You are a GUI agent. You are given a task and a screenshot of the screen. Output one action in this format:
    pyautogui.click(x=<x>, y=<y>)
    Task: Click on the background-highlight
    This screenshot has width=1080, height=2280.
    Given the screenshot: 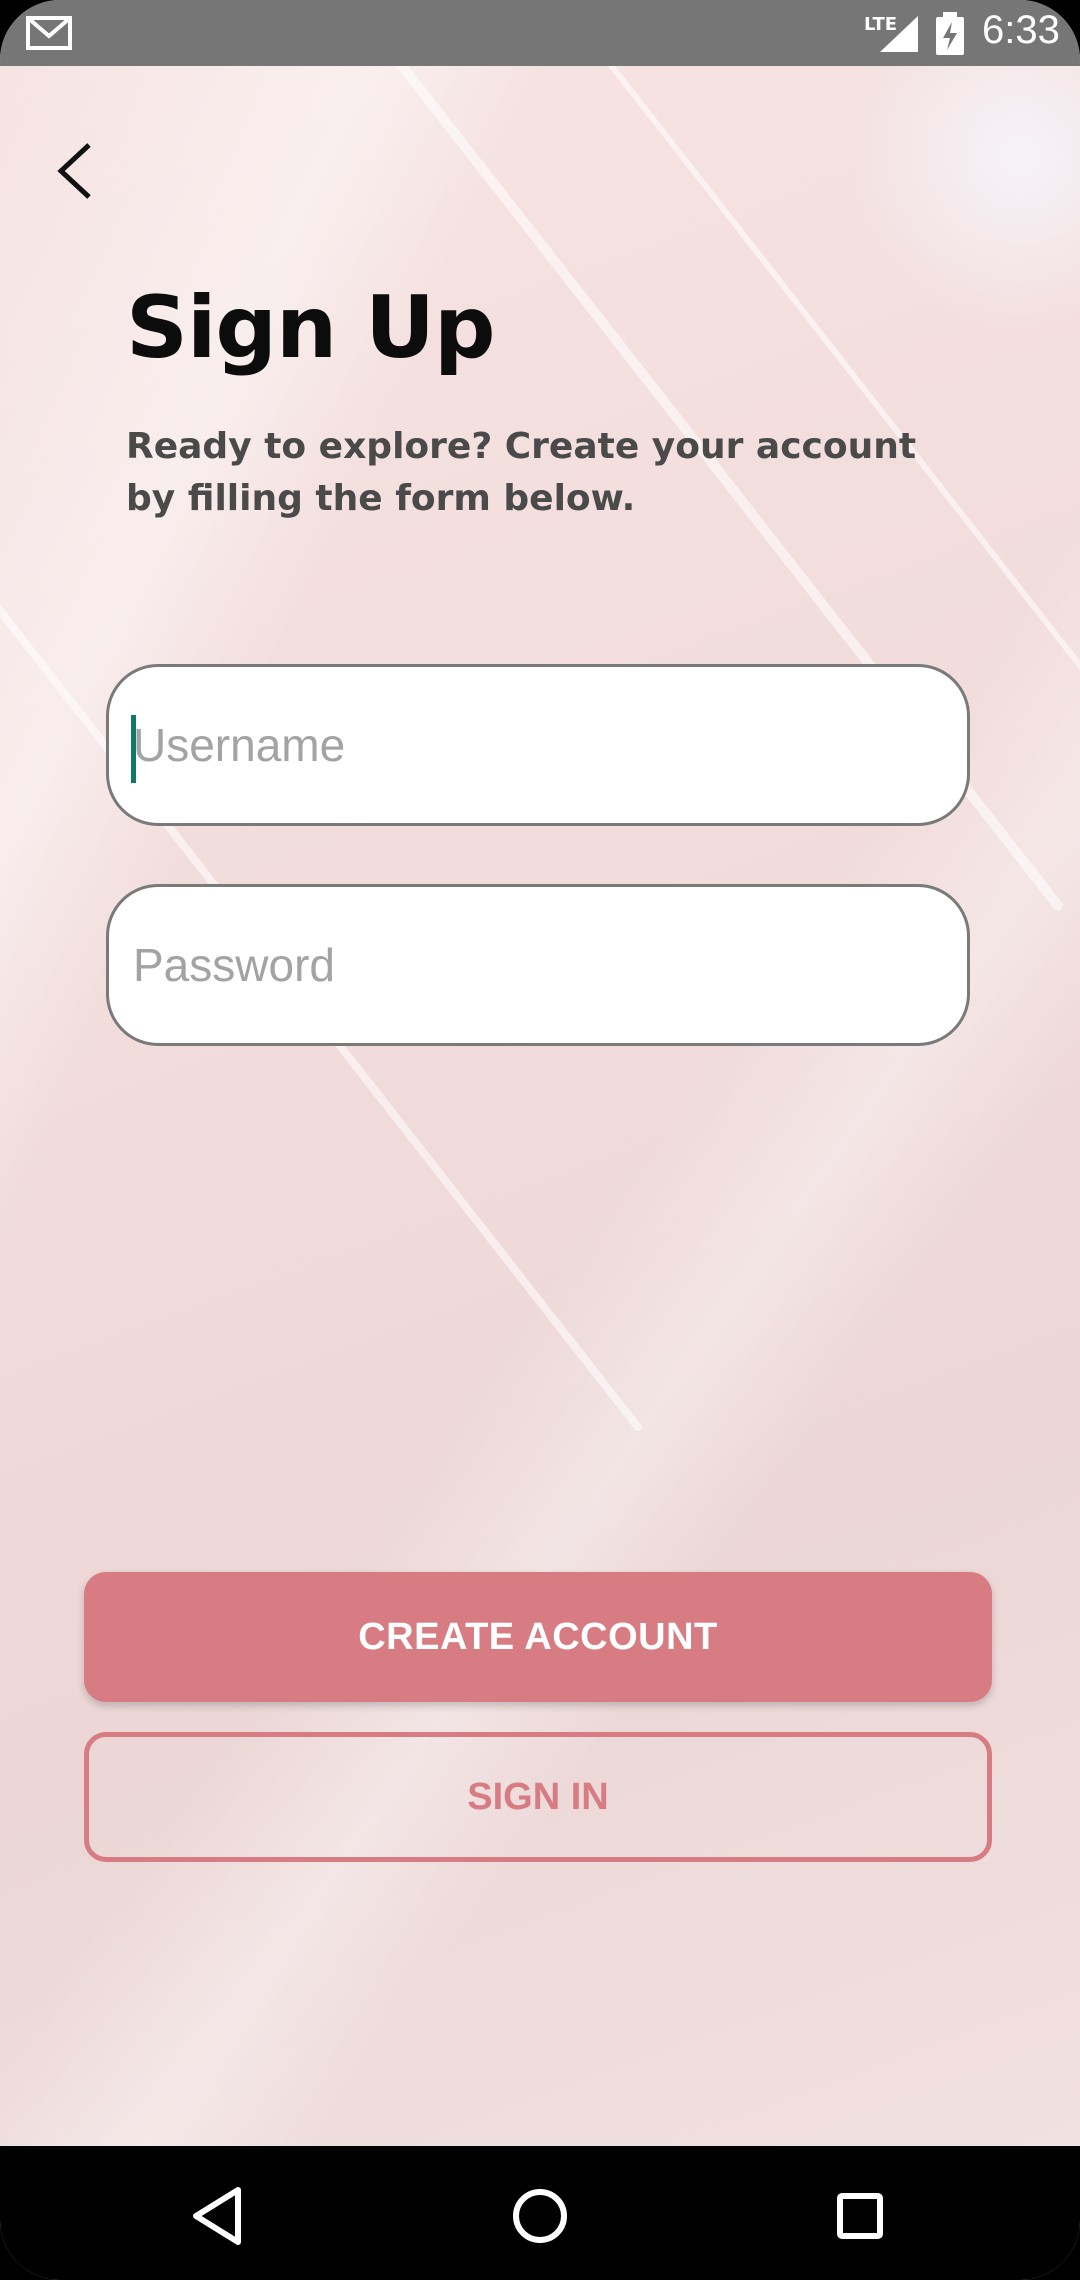 What is the action you would take?
    pyautogui.click(x=960, y=196)
    